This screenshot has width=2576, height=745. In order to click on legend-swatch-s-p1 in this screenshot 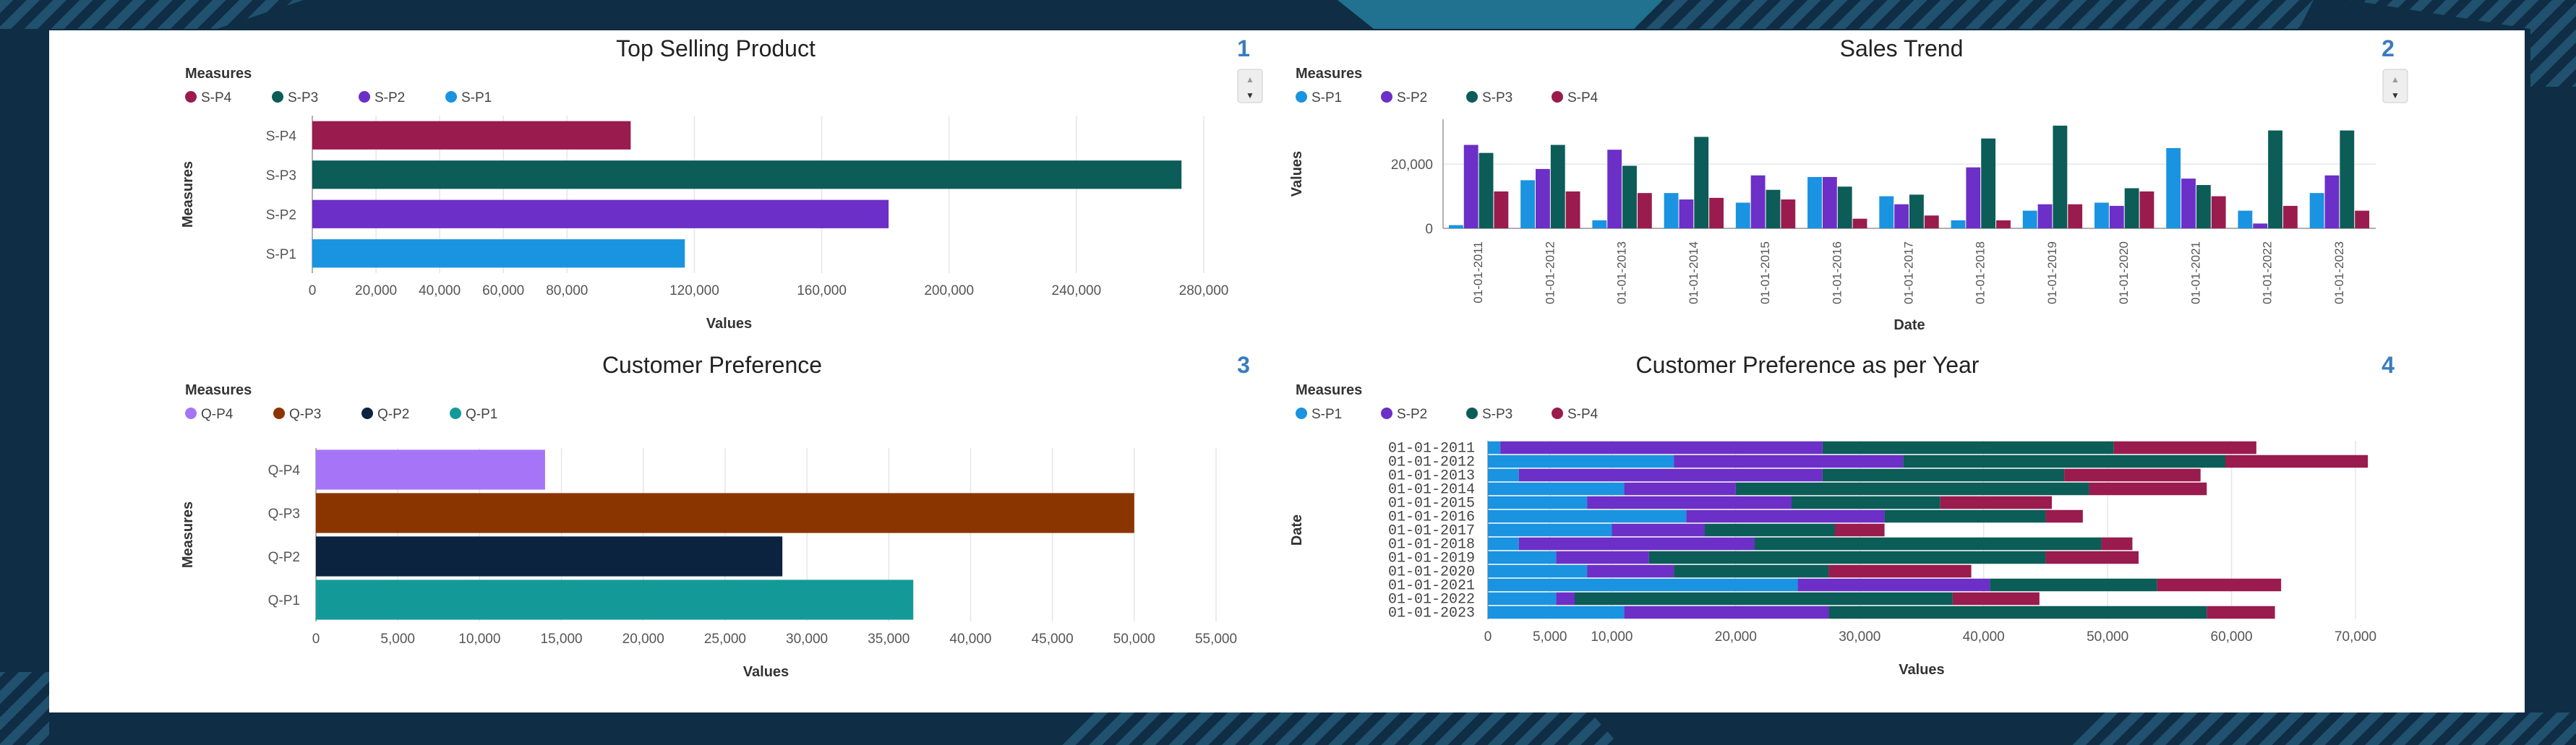, I will do `click(1301, 413)`.